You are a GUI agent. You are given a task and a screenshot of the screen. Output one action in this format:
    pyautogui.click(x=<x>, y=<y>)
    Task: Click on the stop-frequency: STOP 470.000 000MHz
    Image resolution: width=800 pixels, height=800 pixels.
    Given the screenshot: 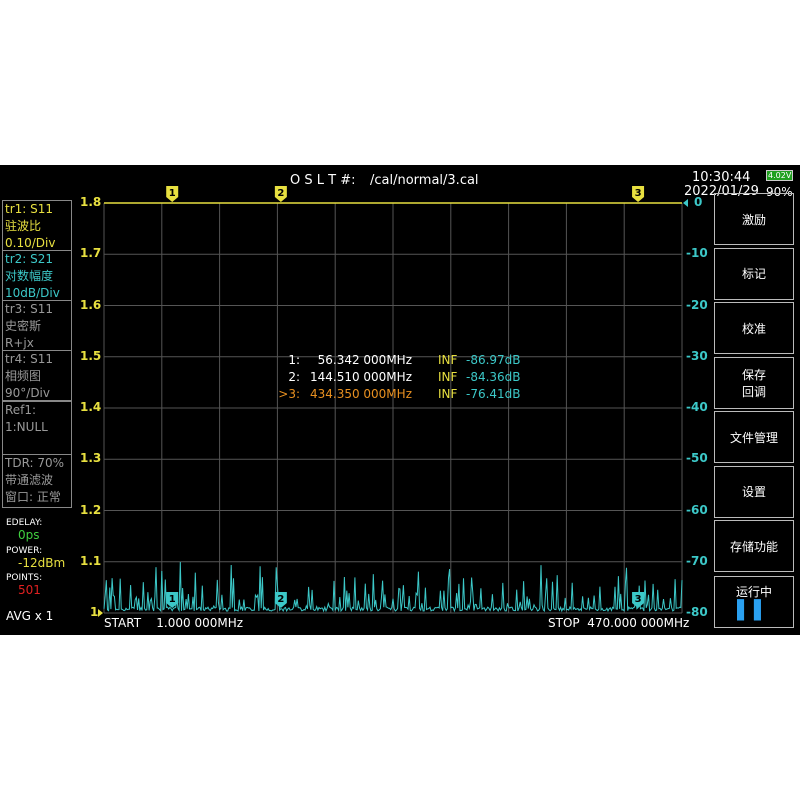 What is the action you would take?
    pyautogui.click(x=618, y=623)
    